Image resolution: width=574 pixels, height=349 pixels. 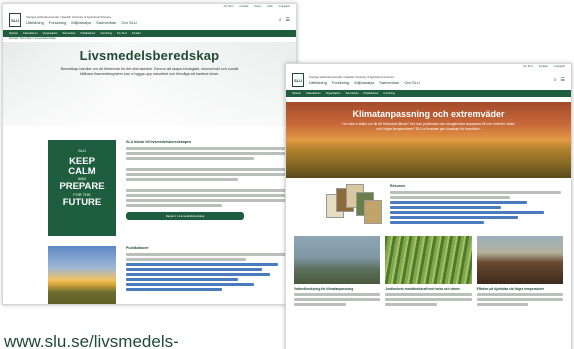 I want to click on keep-calm-poster: SLU KEEP CALM AND PREPARE FOR THE FUTURE, so click(x=82, y=188).